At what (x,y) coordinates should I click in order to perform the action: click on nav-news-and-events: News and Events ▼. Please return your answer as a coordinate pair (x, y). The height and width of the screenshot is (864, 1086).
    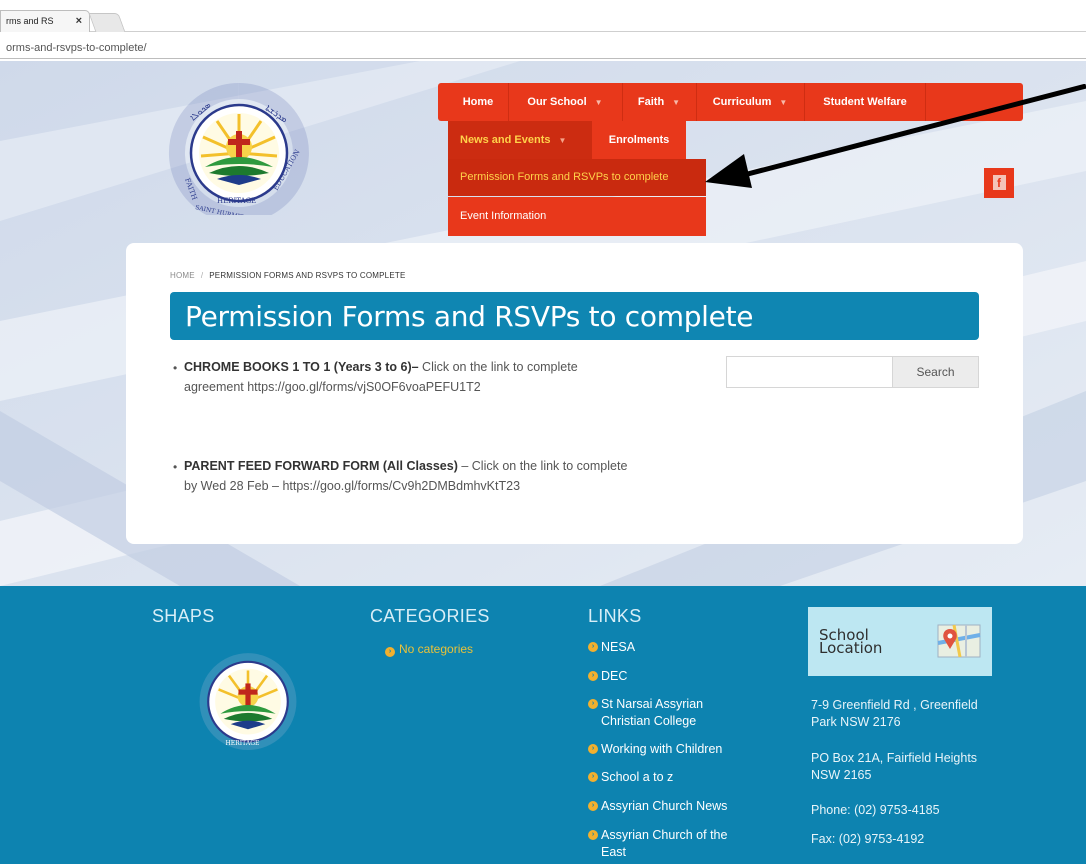
    Looking at the image, I should click on (520, 140).